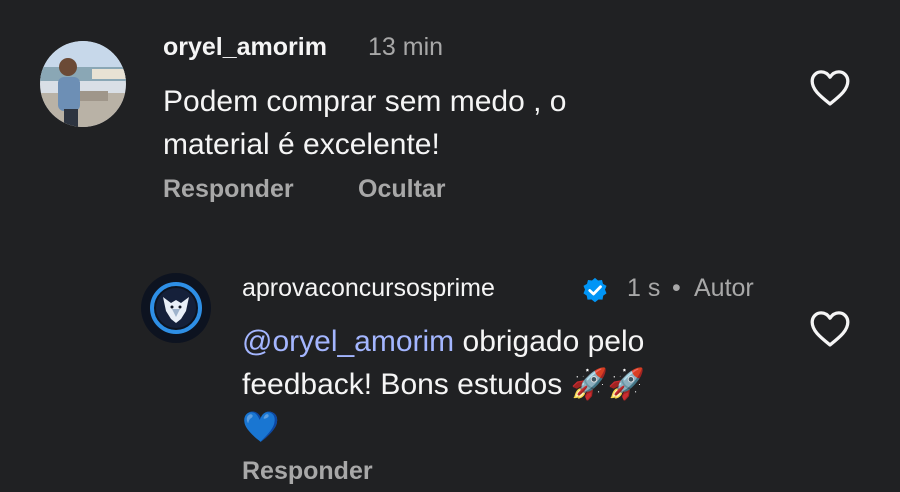 The image size is (900, 492). Describe the element at coordinates (261, 427) in the screenshot. I see `reply-text-line: 💙` at that location.